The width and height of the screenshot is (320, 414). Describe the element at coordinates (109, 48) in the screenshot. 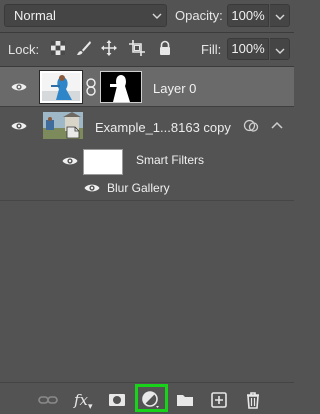

I see `lock-position-move-icon` at that location.